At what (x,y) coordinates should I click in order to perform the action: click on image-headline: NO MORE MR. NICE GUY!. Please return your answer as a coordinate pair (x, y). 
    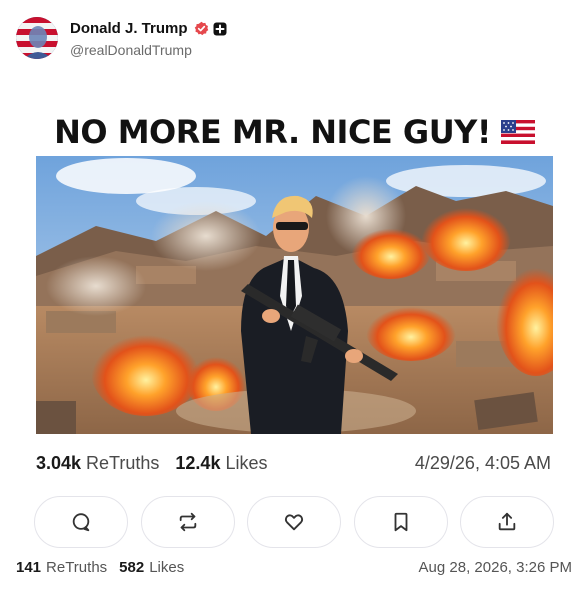
    Looking at the image, I should click on (294, 132).